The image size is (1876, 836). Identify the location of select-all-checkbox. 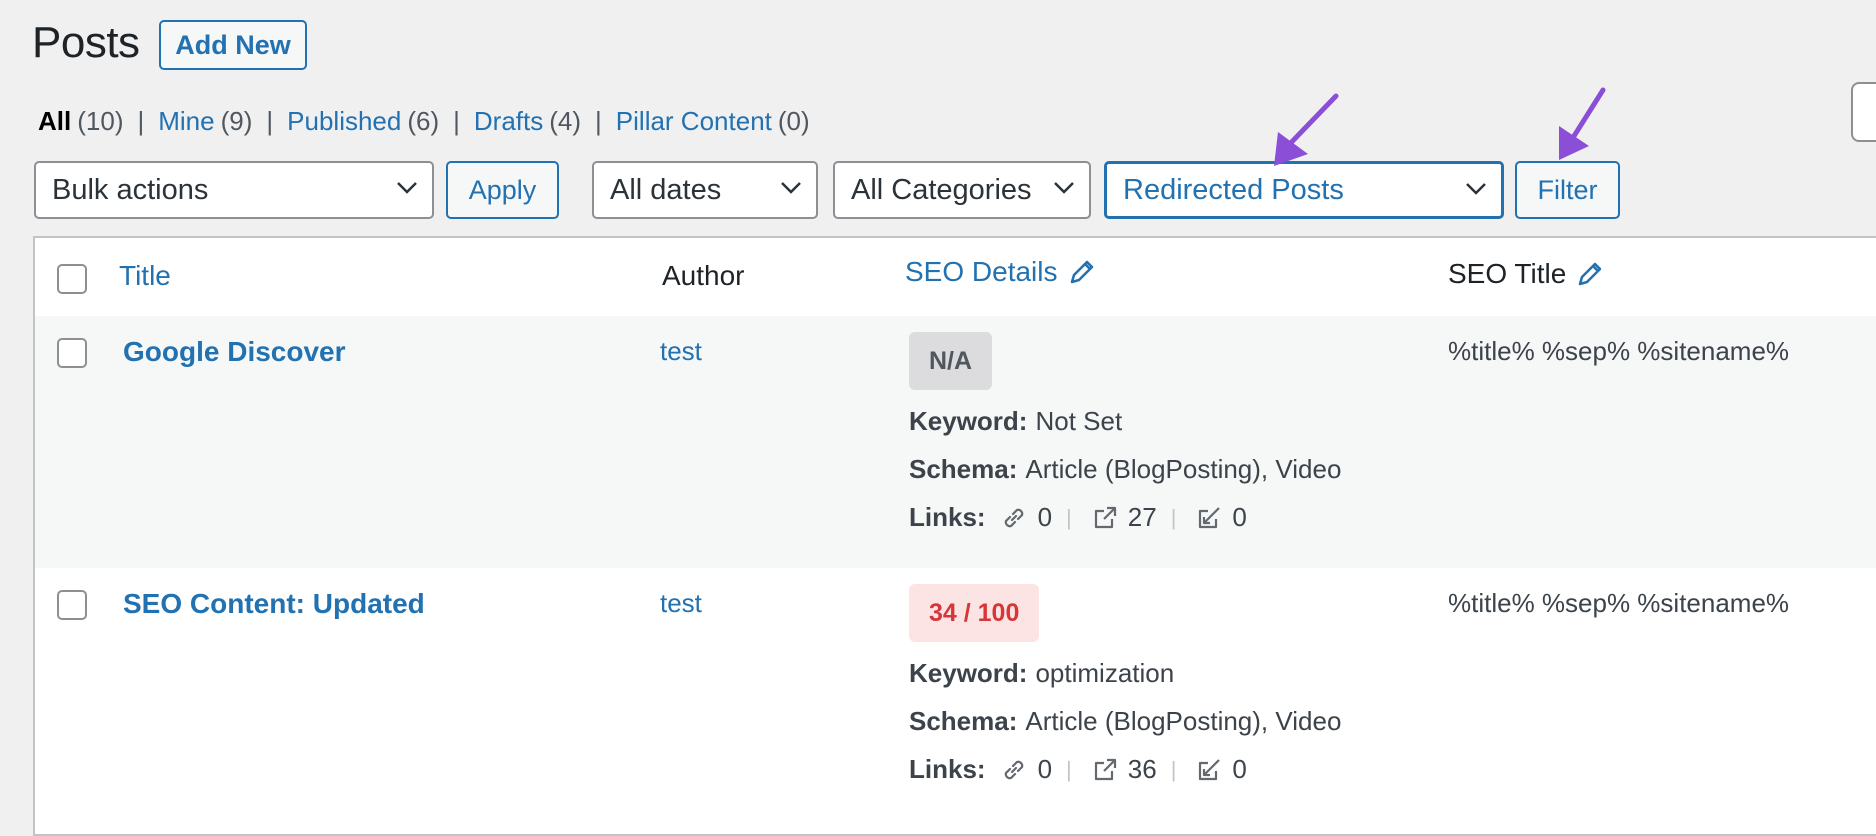
(72, 279).